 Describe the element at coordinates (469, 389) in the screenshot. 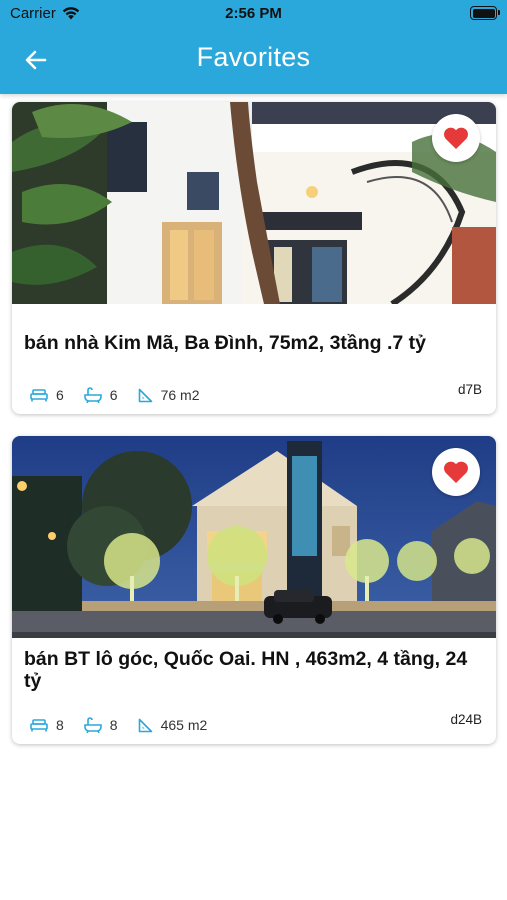

I see `listing-code: d7B` at that location.